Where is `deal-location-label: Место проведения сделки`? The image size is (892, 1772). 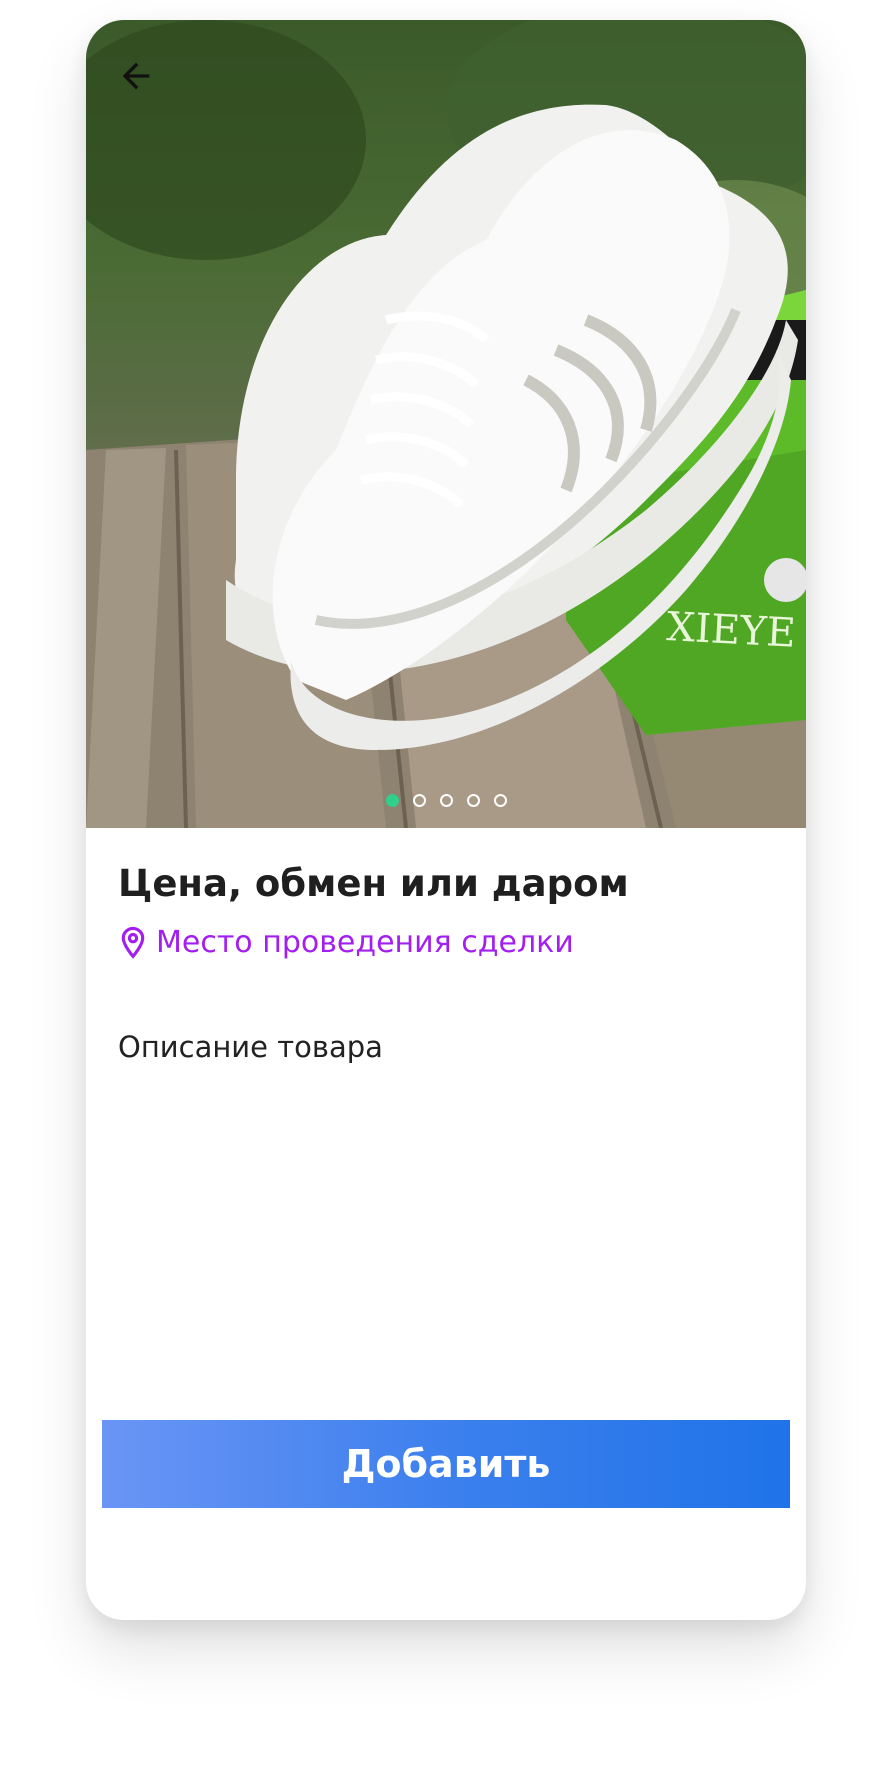 deal-location-label: Место проведения сделки is located at coordinates (365, 942).